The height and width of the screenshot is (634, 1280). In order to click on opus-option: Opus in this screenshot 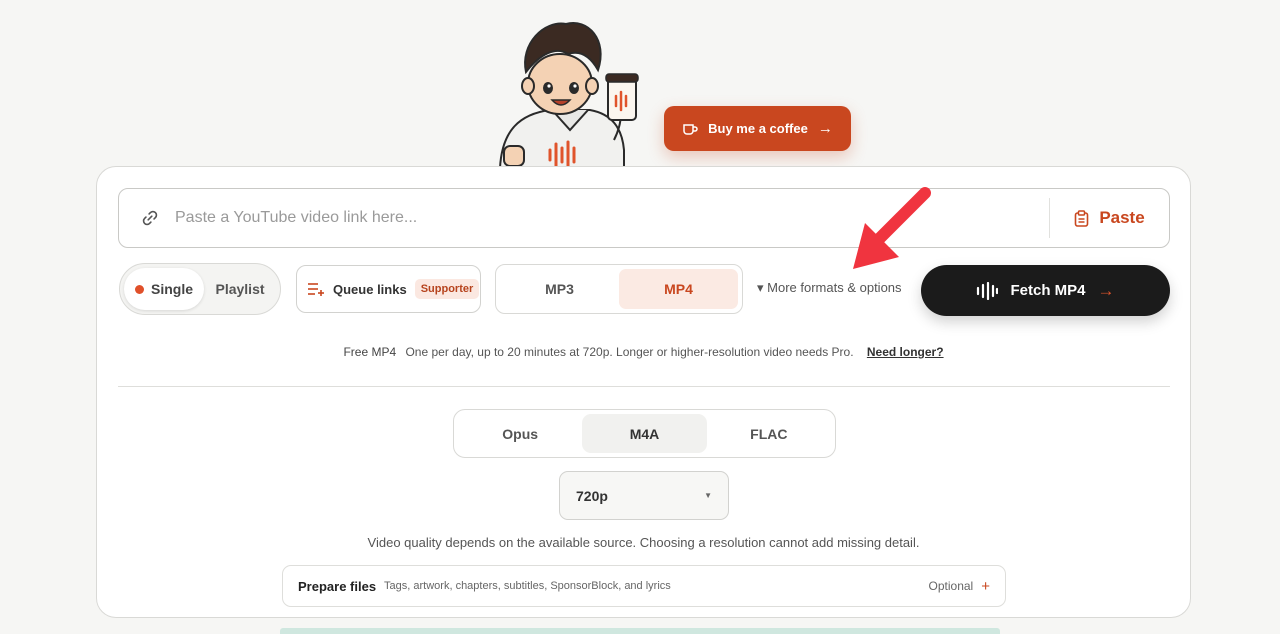, I will do `click(520, 433)`.